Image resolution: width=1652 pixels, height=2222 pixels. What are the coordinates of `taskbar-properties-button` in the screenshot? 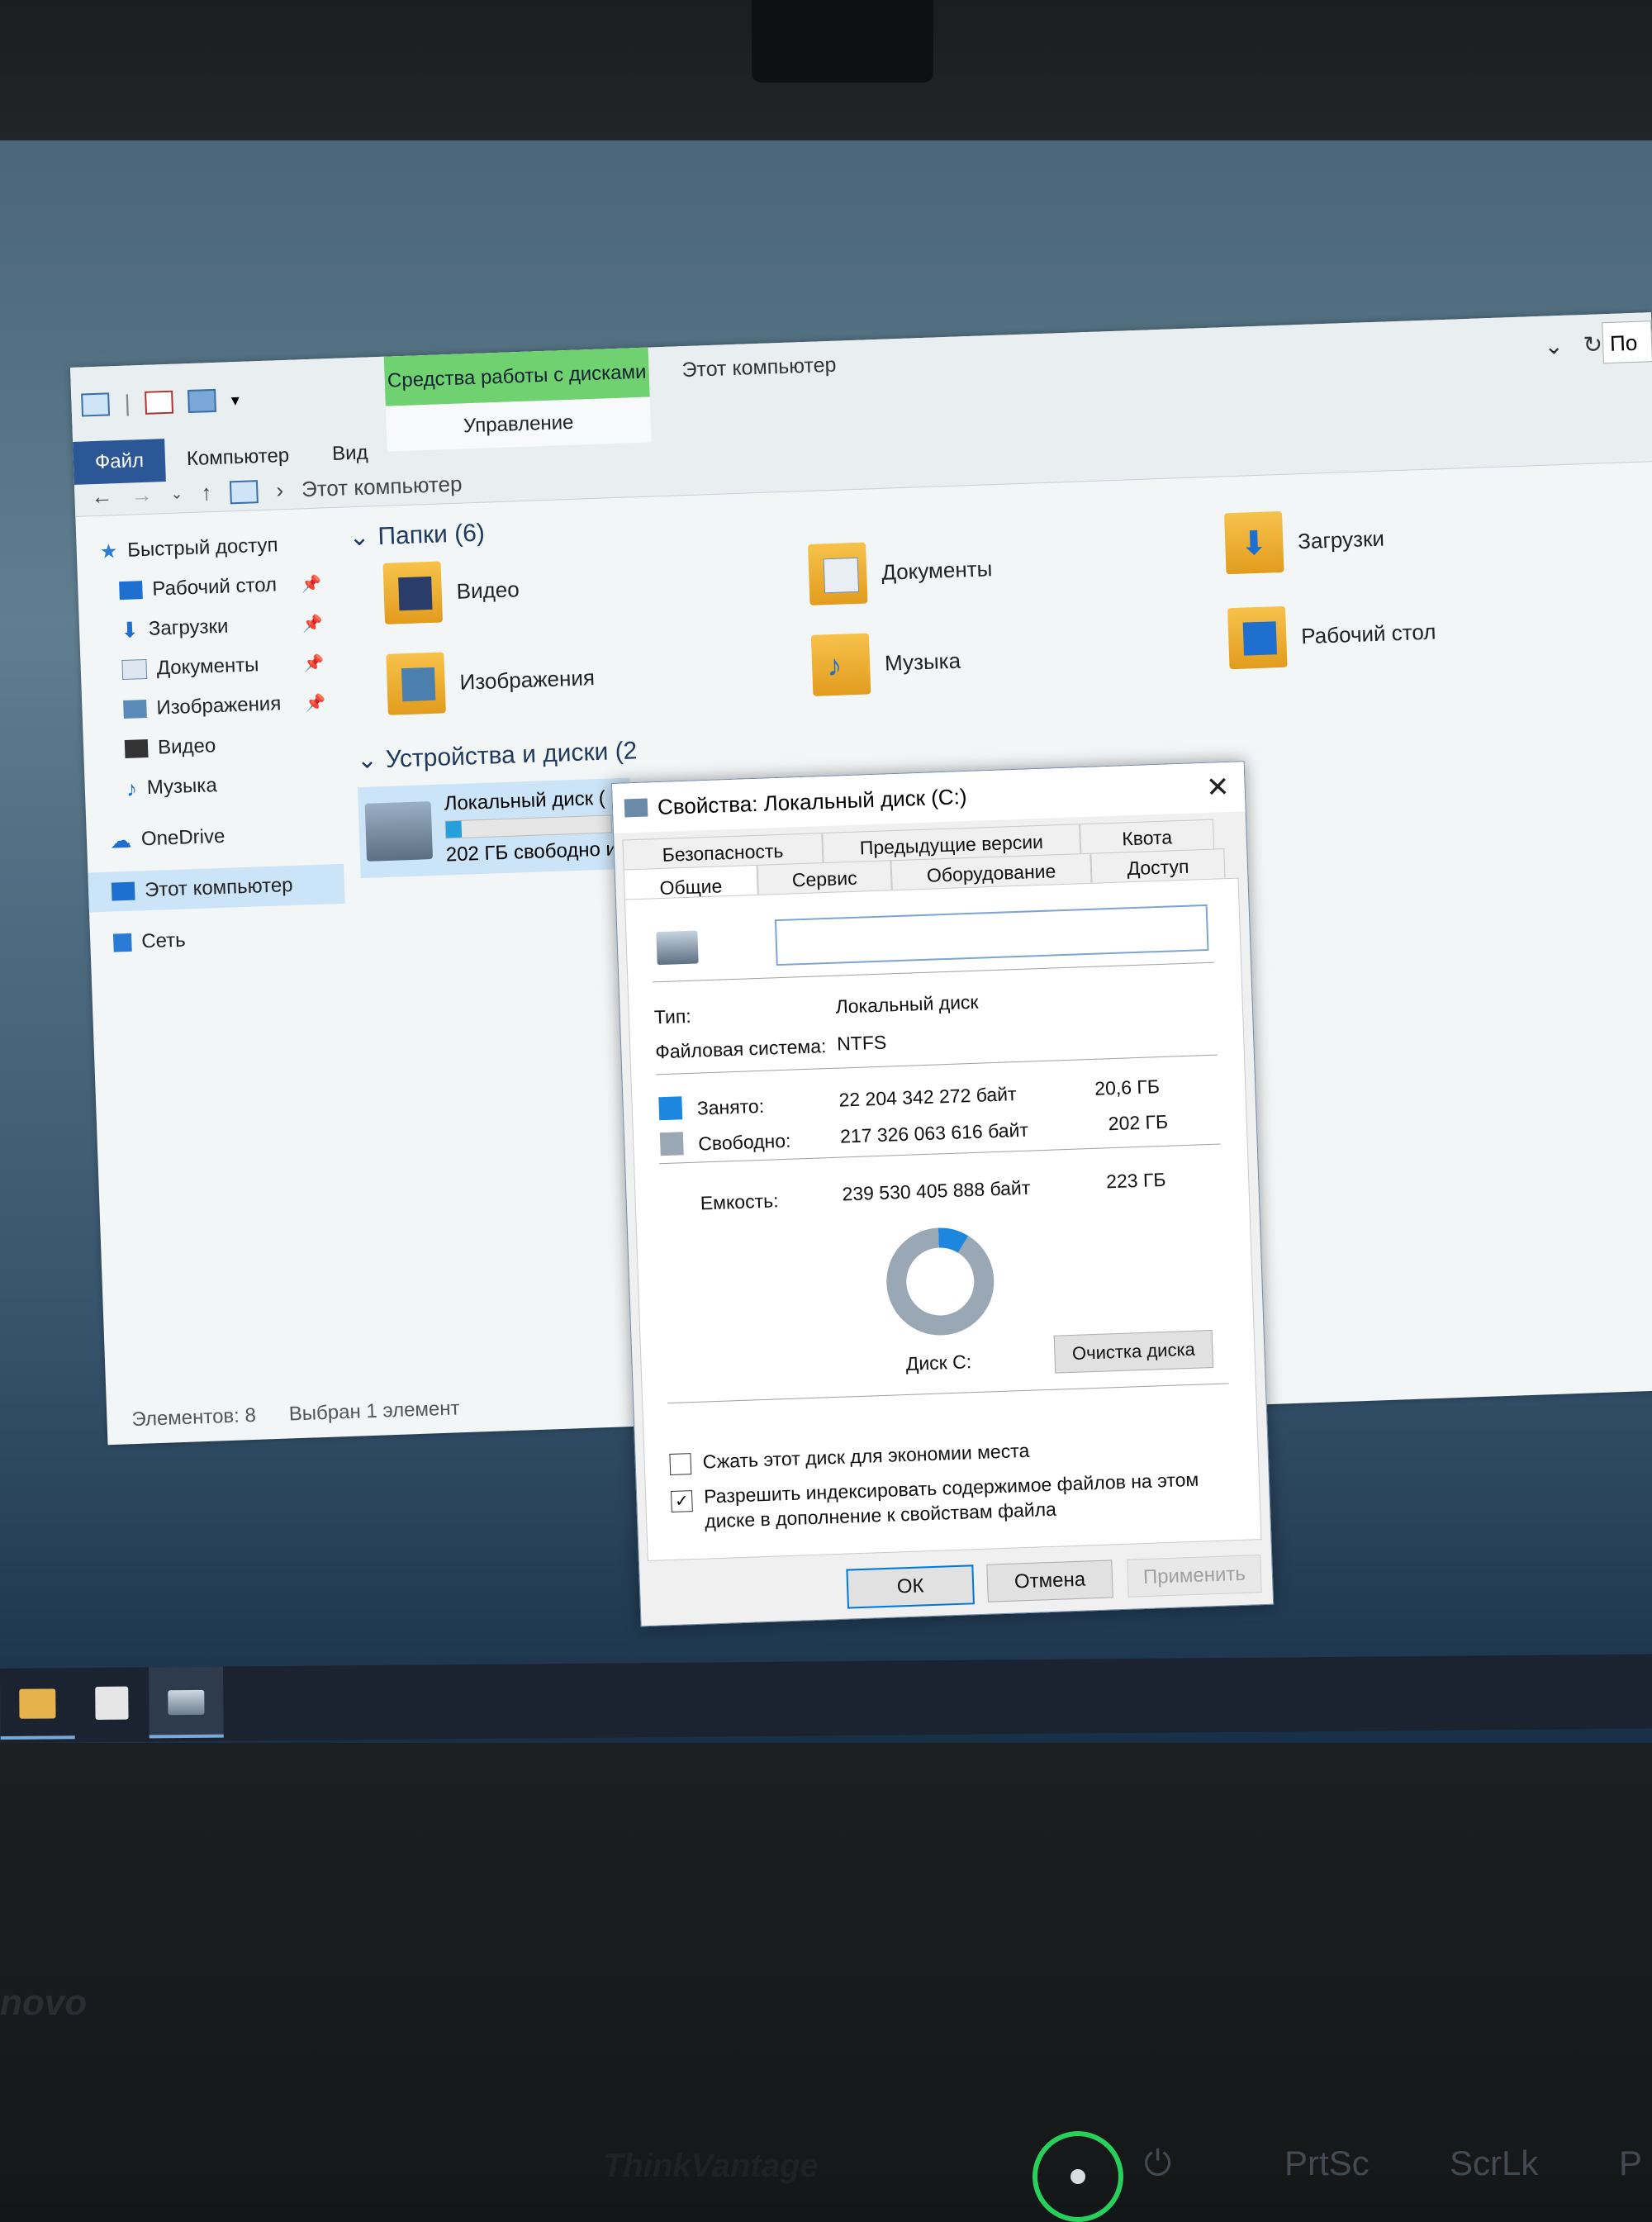 It's located at (186, 1702).